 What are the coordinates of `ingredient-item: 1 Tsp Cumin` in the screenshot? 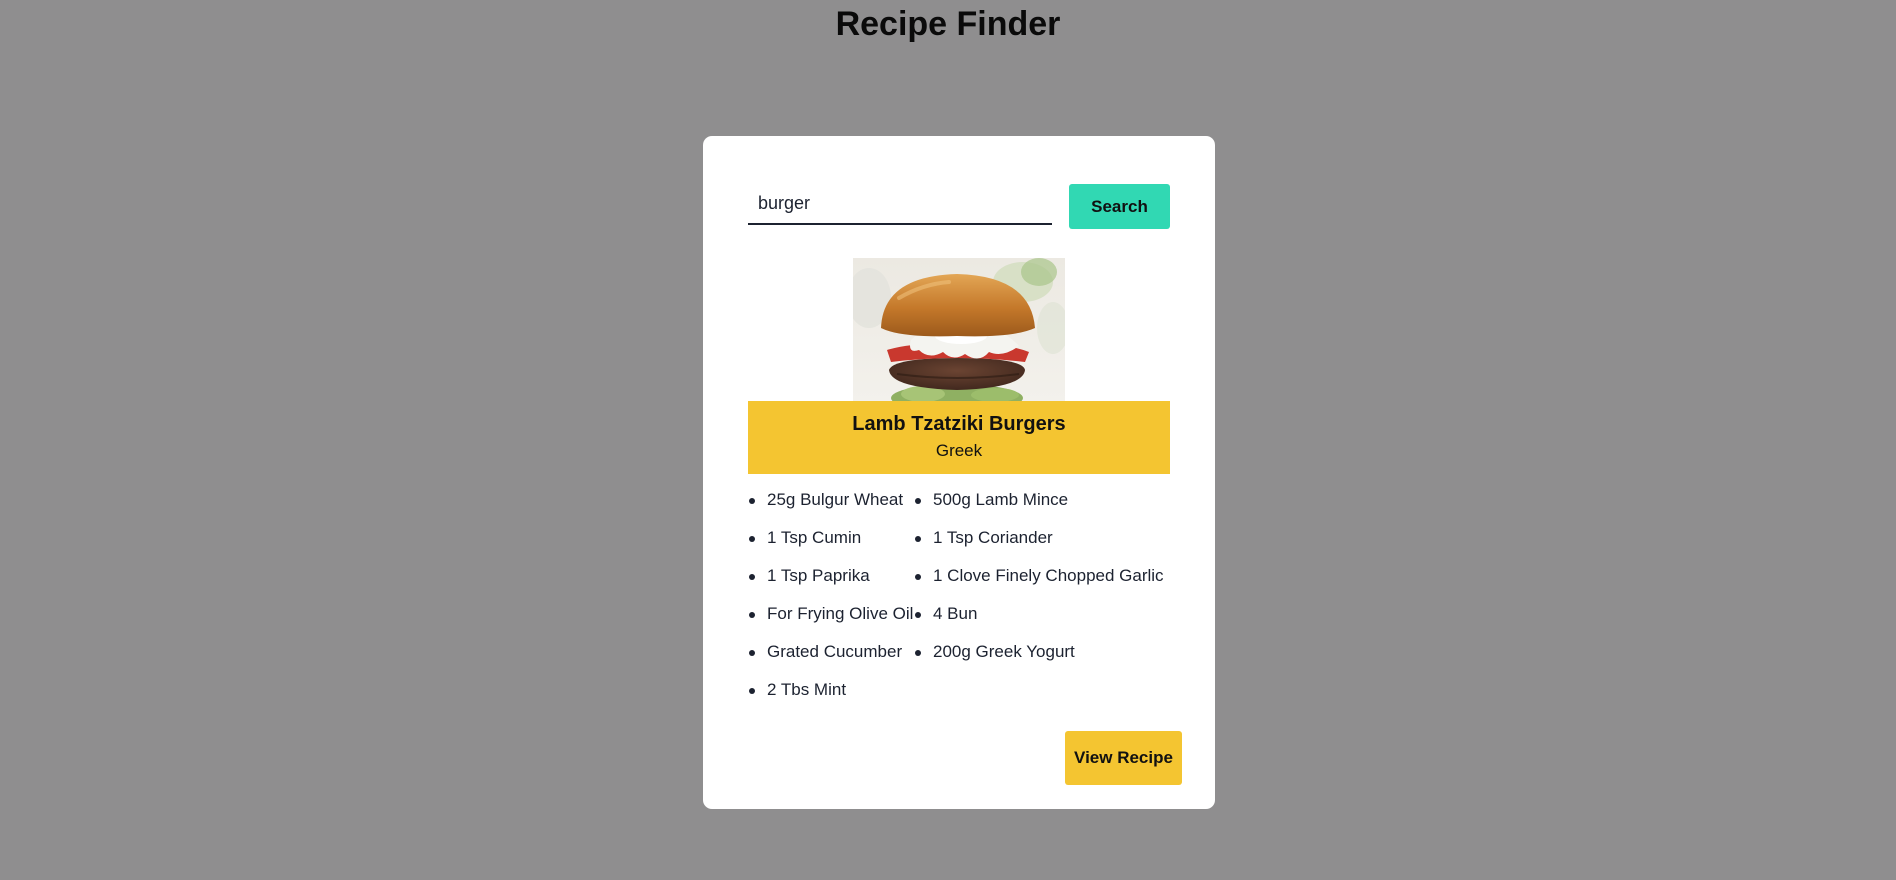 It's located at (831, 545).